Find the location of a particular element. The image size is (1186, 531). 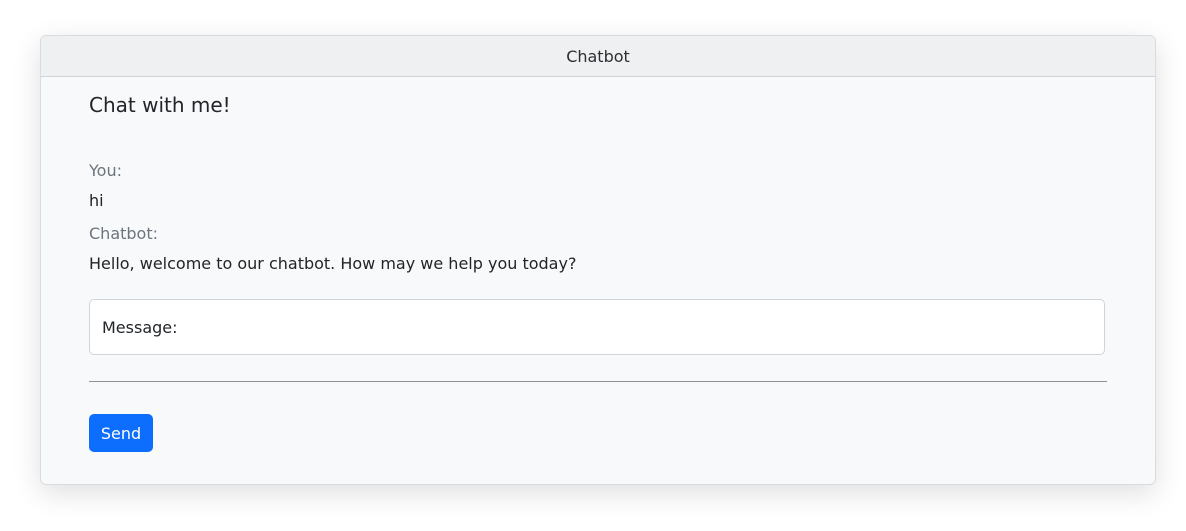

message-label: Message: is located at coordinates (140, 327).